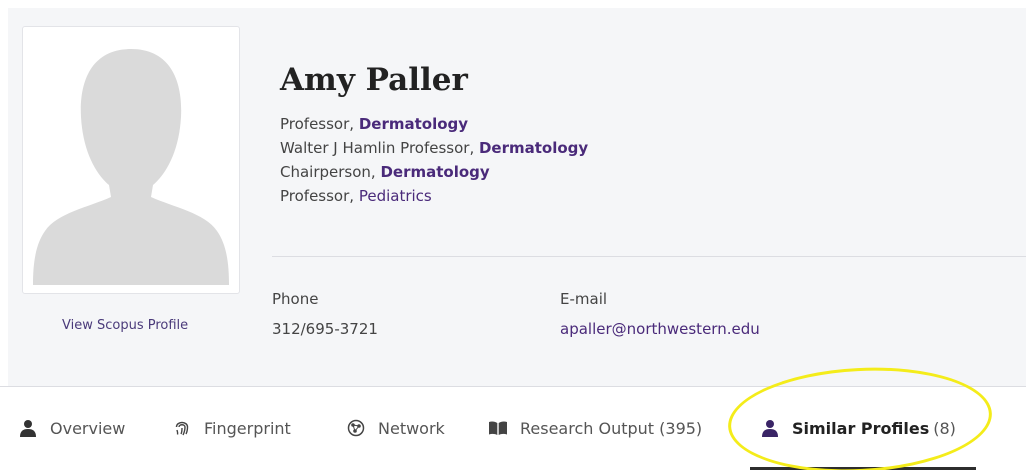 The width and height of the screenshot is (1026, 470). What do you see at coordinates (131, 167) in the screenshot?
I see `avatar-placeholder-icon` at bounding box center [131, 167].